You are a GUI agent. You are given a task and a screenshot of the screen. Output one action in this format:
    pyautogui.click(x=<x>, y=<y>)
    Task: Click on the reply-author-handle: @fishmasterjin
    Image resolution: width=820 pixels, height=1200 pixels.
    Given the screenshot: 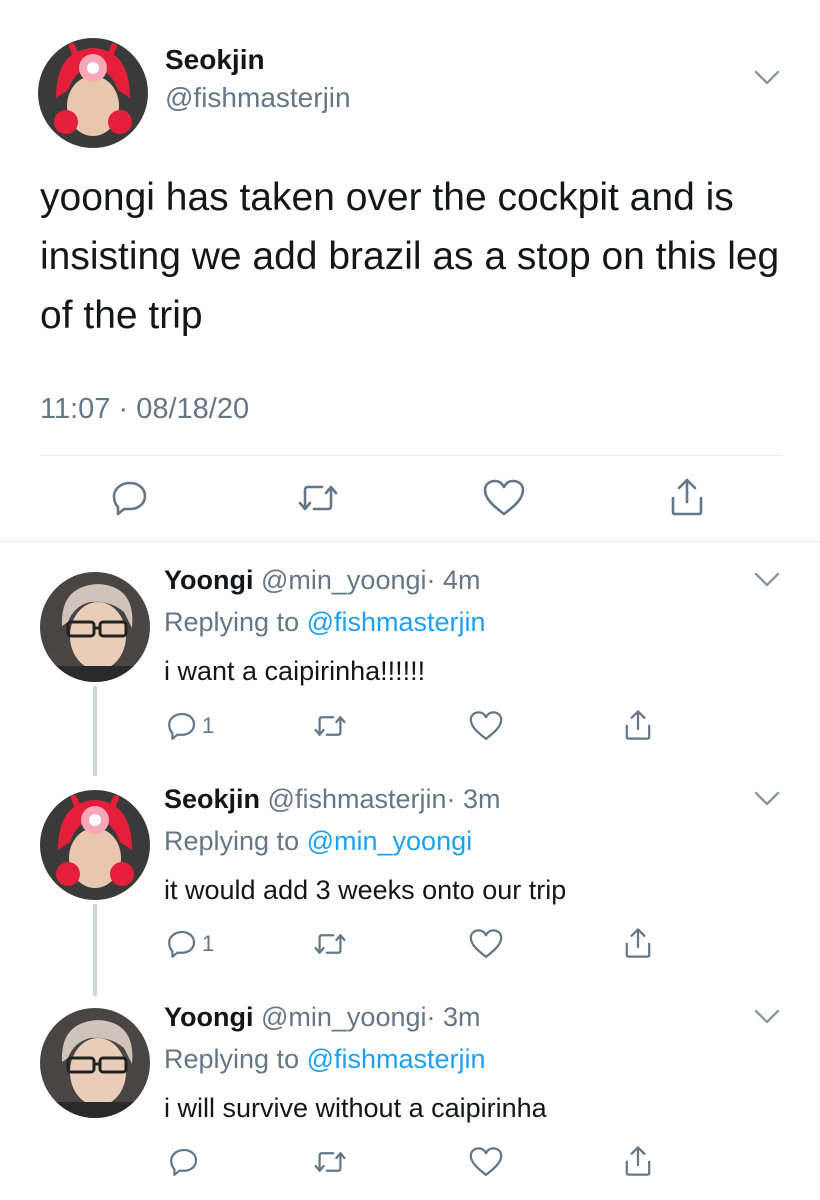 What is the action you would take?
    pyautogui.click(x=357, y=799)
    